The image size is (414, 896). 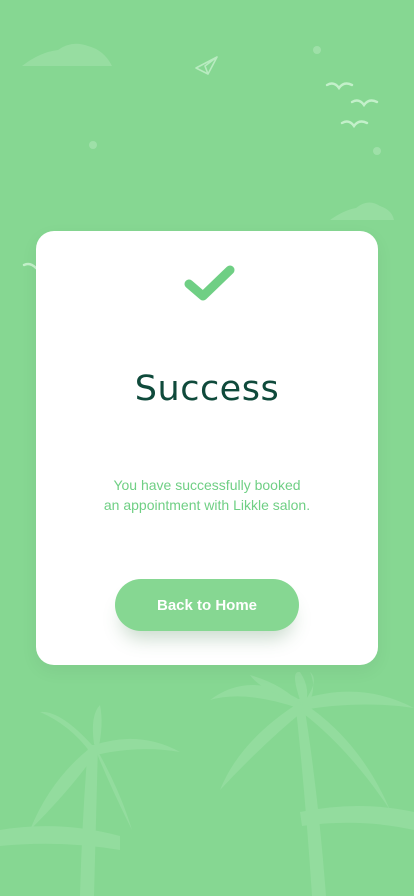 I want to click on success-message-line: You have successfully booked, so click(x=207, y=485).